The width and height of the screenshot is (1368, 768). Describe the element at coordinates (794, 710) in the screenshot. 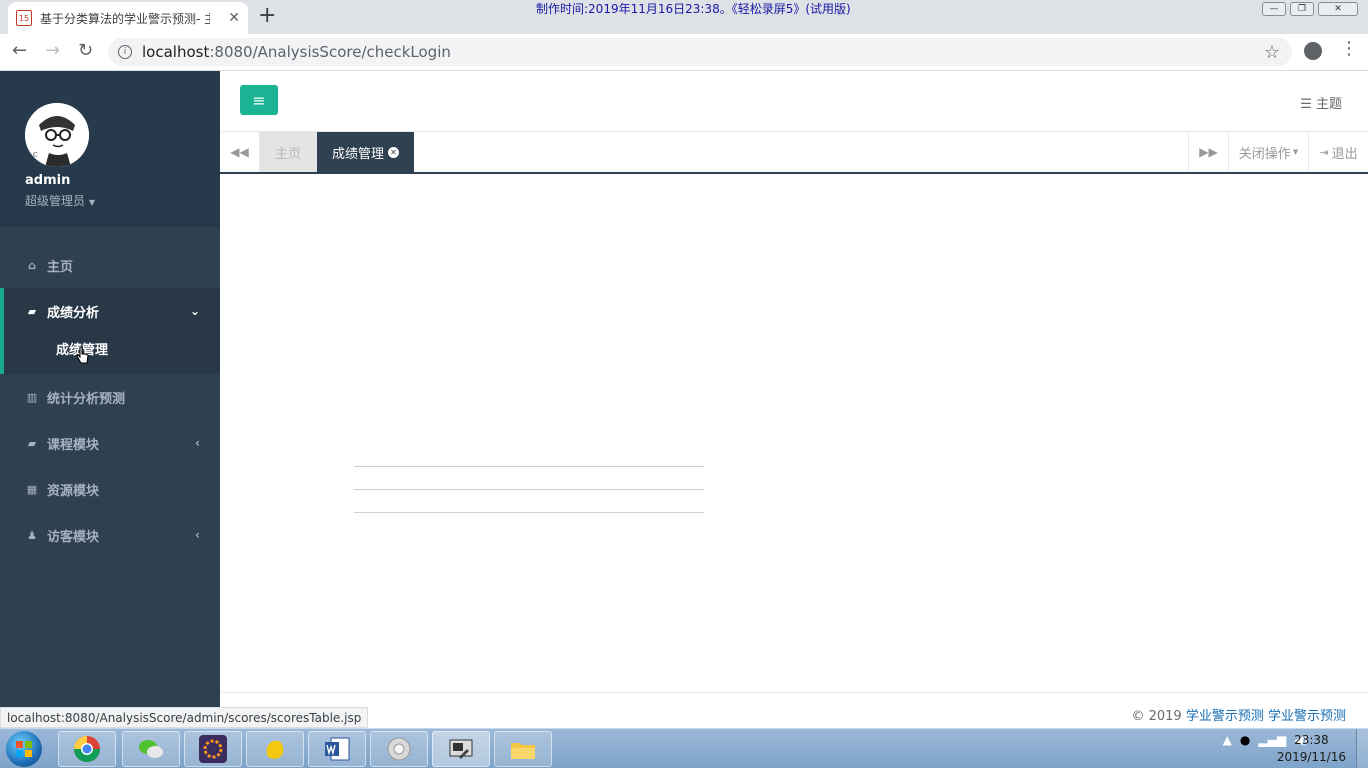

I see `page-footer: © 2019 学业警示预测 学业警示预测` at that location.